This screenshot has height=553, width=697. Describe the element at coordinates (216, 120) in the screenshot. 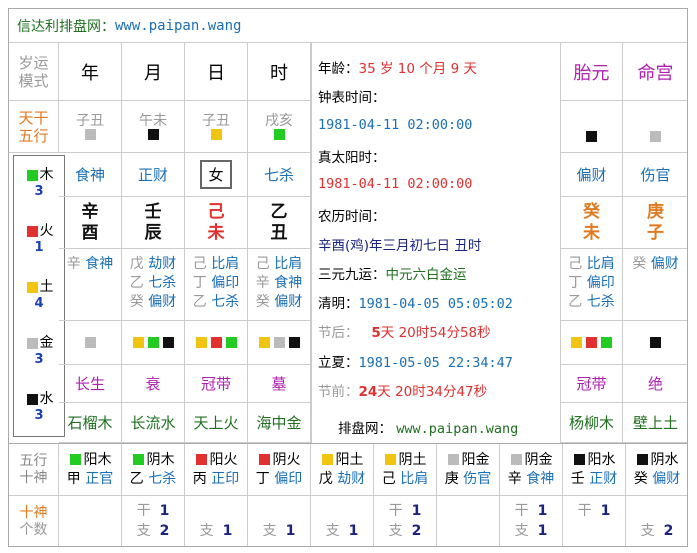

I see `kong-day-text: 子丑` at that location.